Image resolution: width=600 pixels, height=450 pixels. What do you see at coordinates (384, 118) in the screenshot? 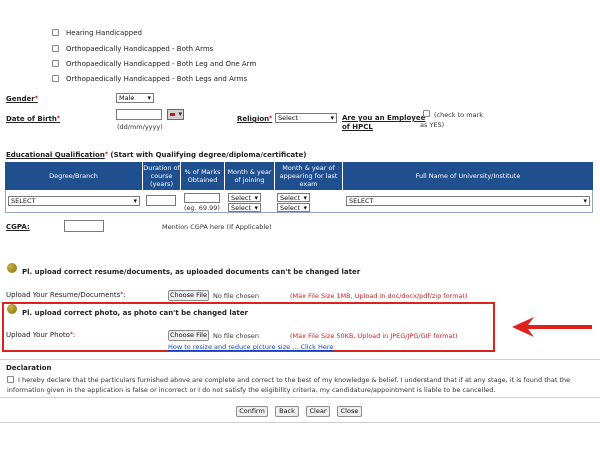
I see `employee-label-line1: Are you an Employee` at bounding box center [384, 118].